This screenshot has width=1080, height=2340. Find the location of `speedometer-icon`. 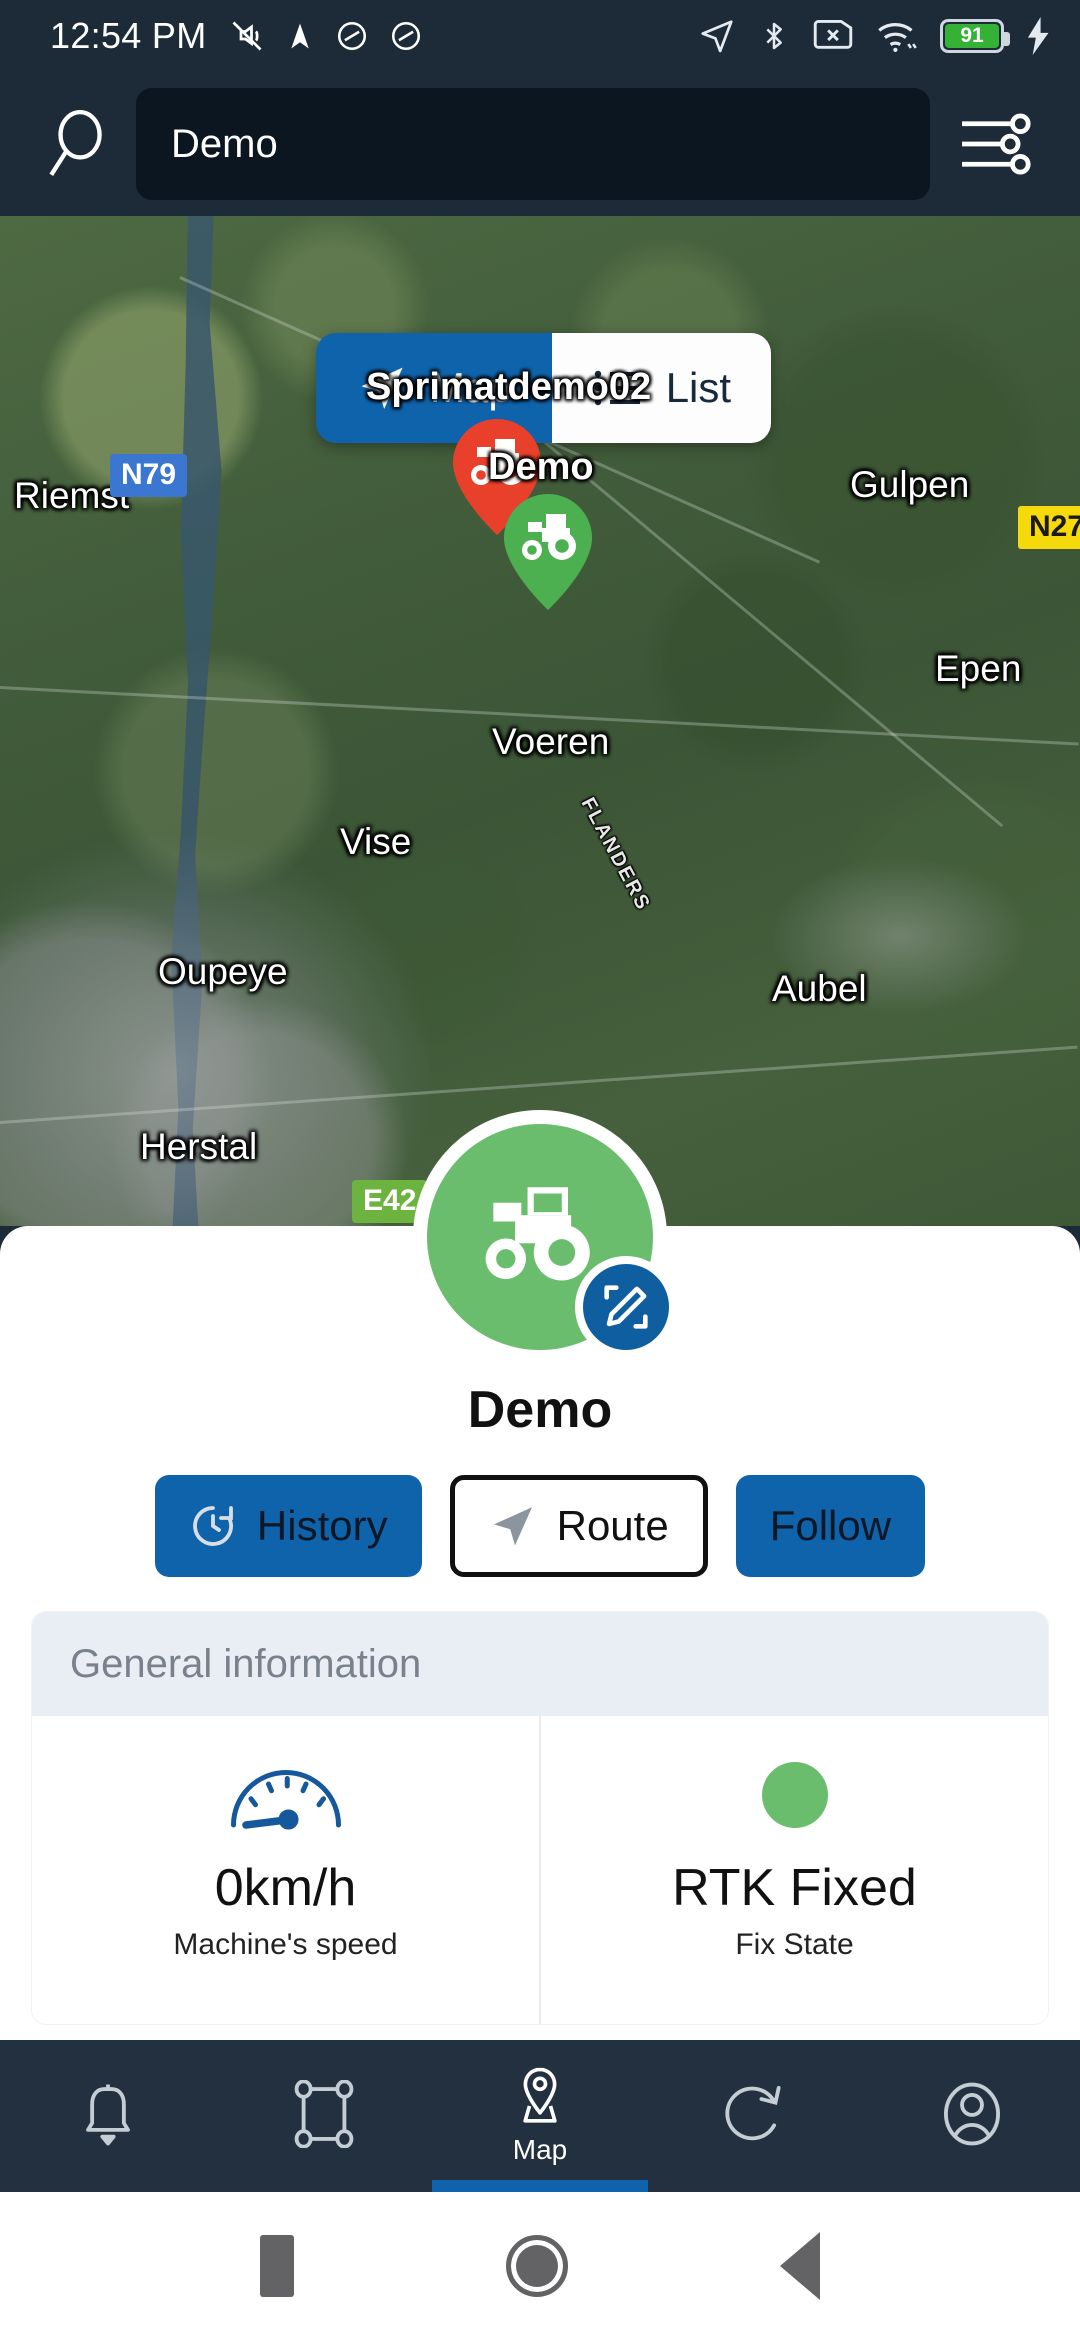

speedometer-icon is located at coordinates (286, 1795).